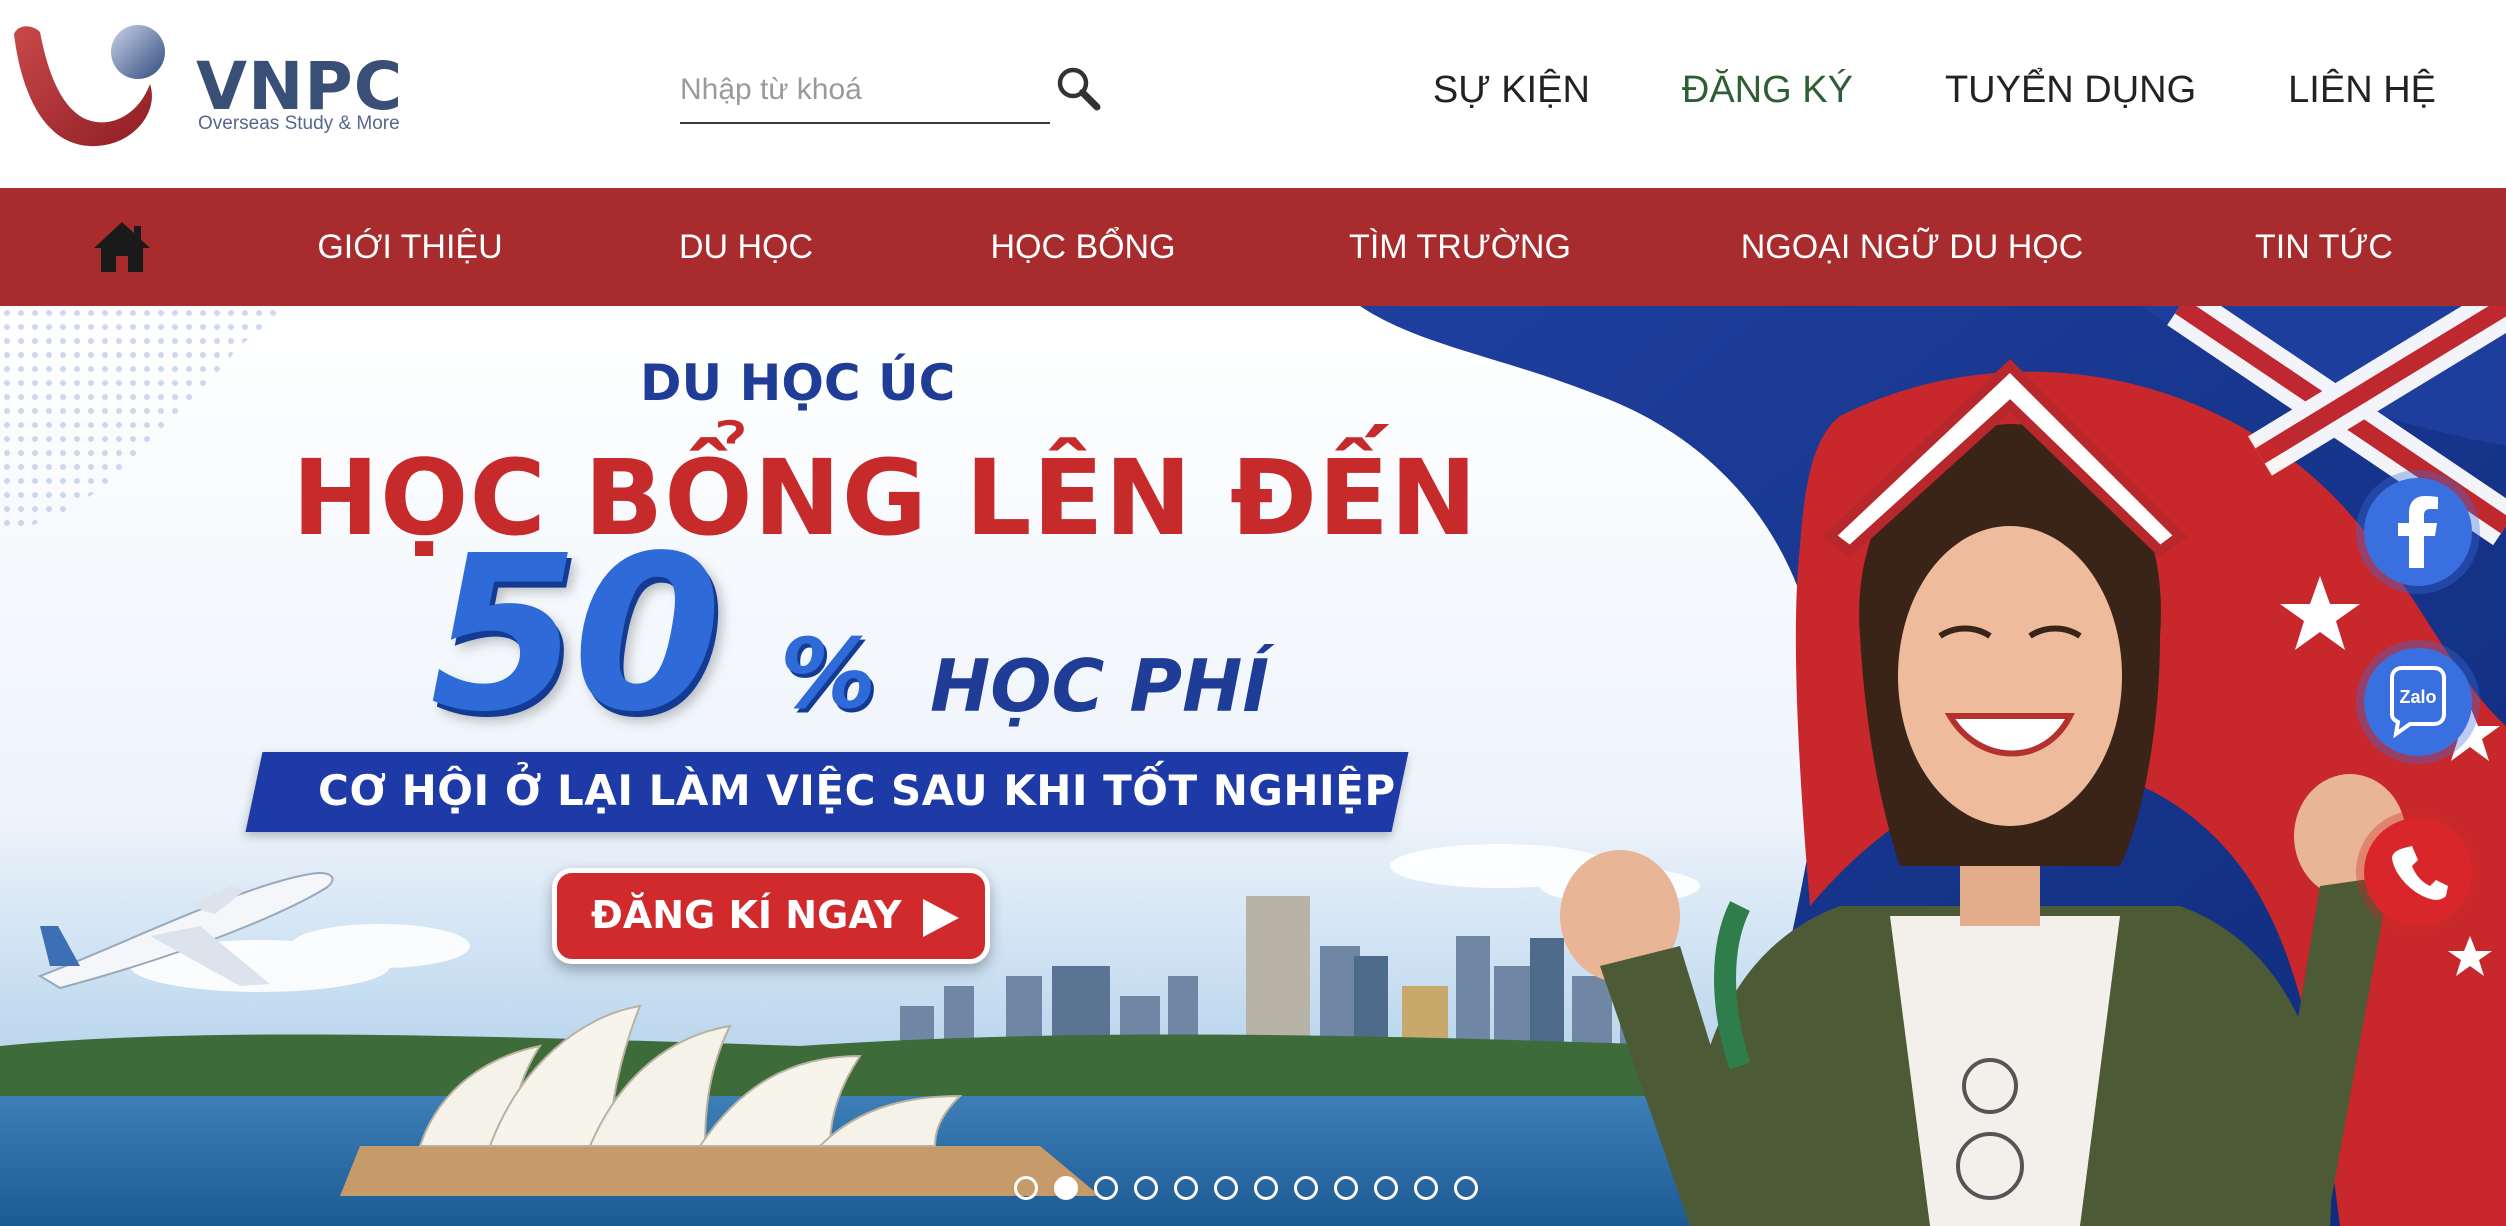  I want to click on register-now-button: ĐĂNG KÍ NGAY, so click(771, 916).